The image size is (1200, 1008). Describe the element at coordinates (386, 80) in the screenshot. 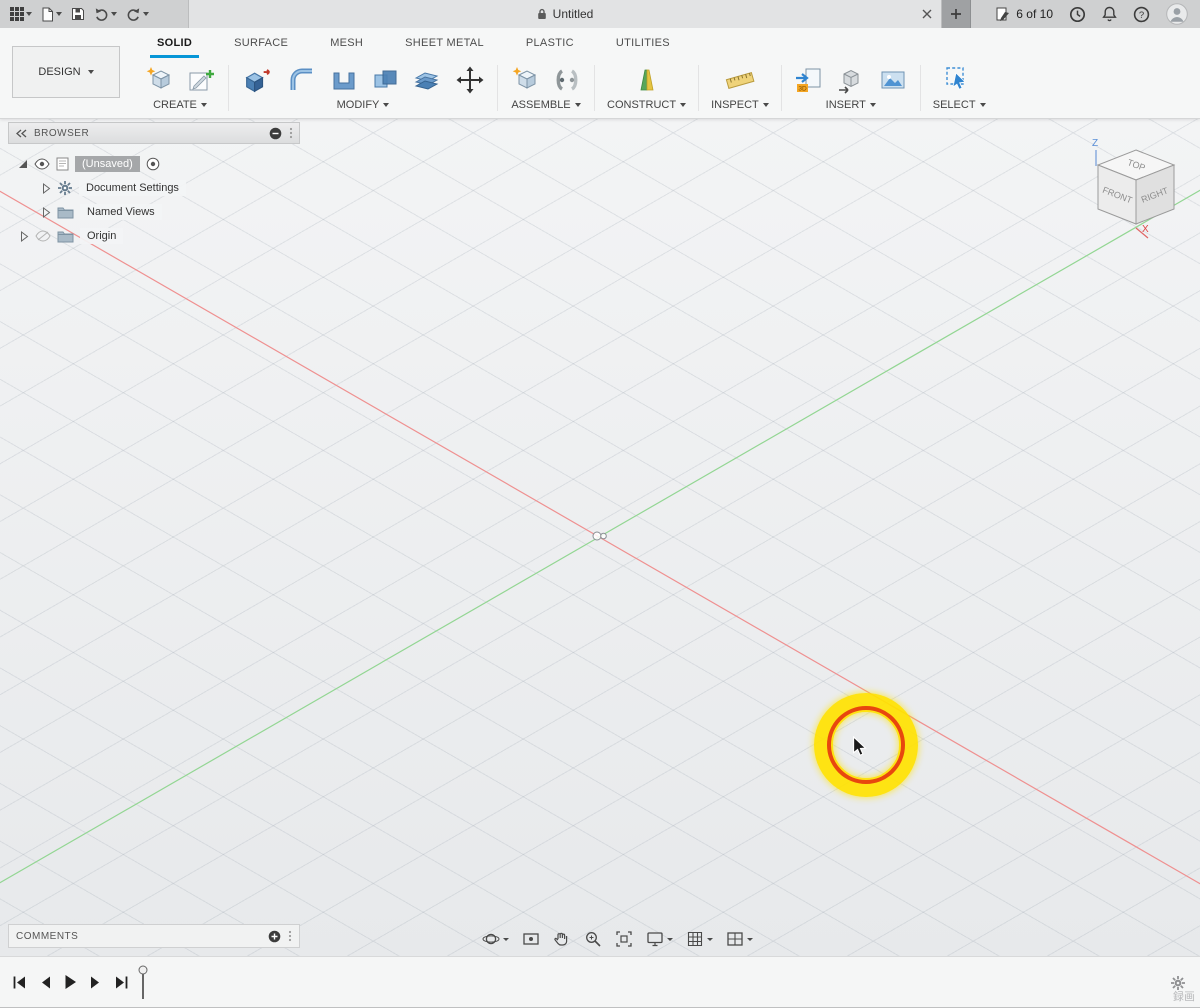

I see `combine-icon` at that location.